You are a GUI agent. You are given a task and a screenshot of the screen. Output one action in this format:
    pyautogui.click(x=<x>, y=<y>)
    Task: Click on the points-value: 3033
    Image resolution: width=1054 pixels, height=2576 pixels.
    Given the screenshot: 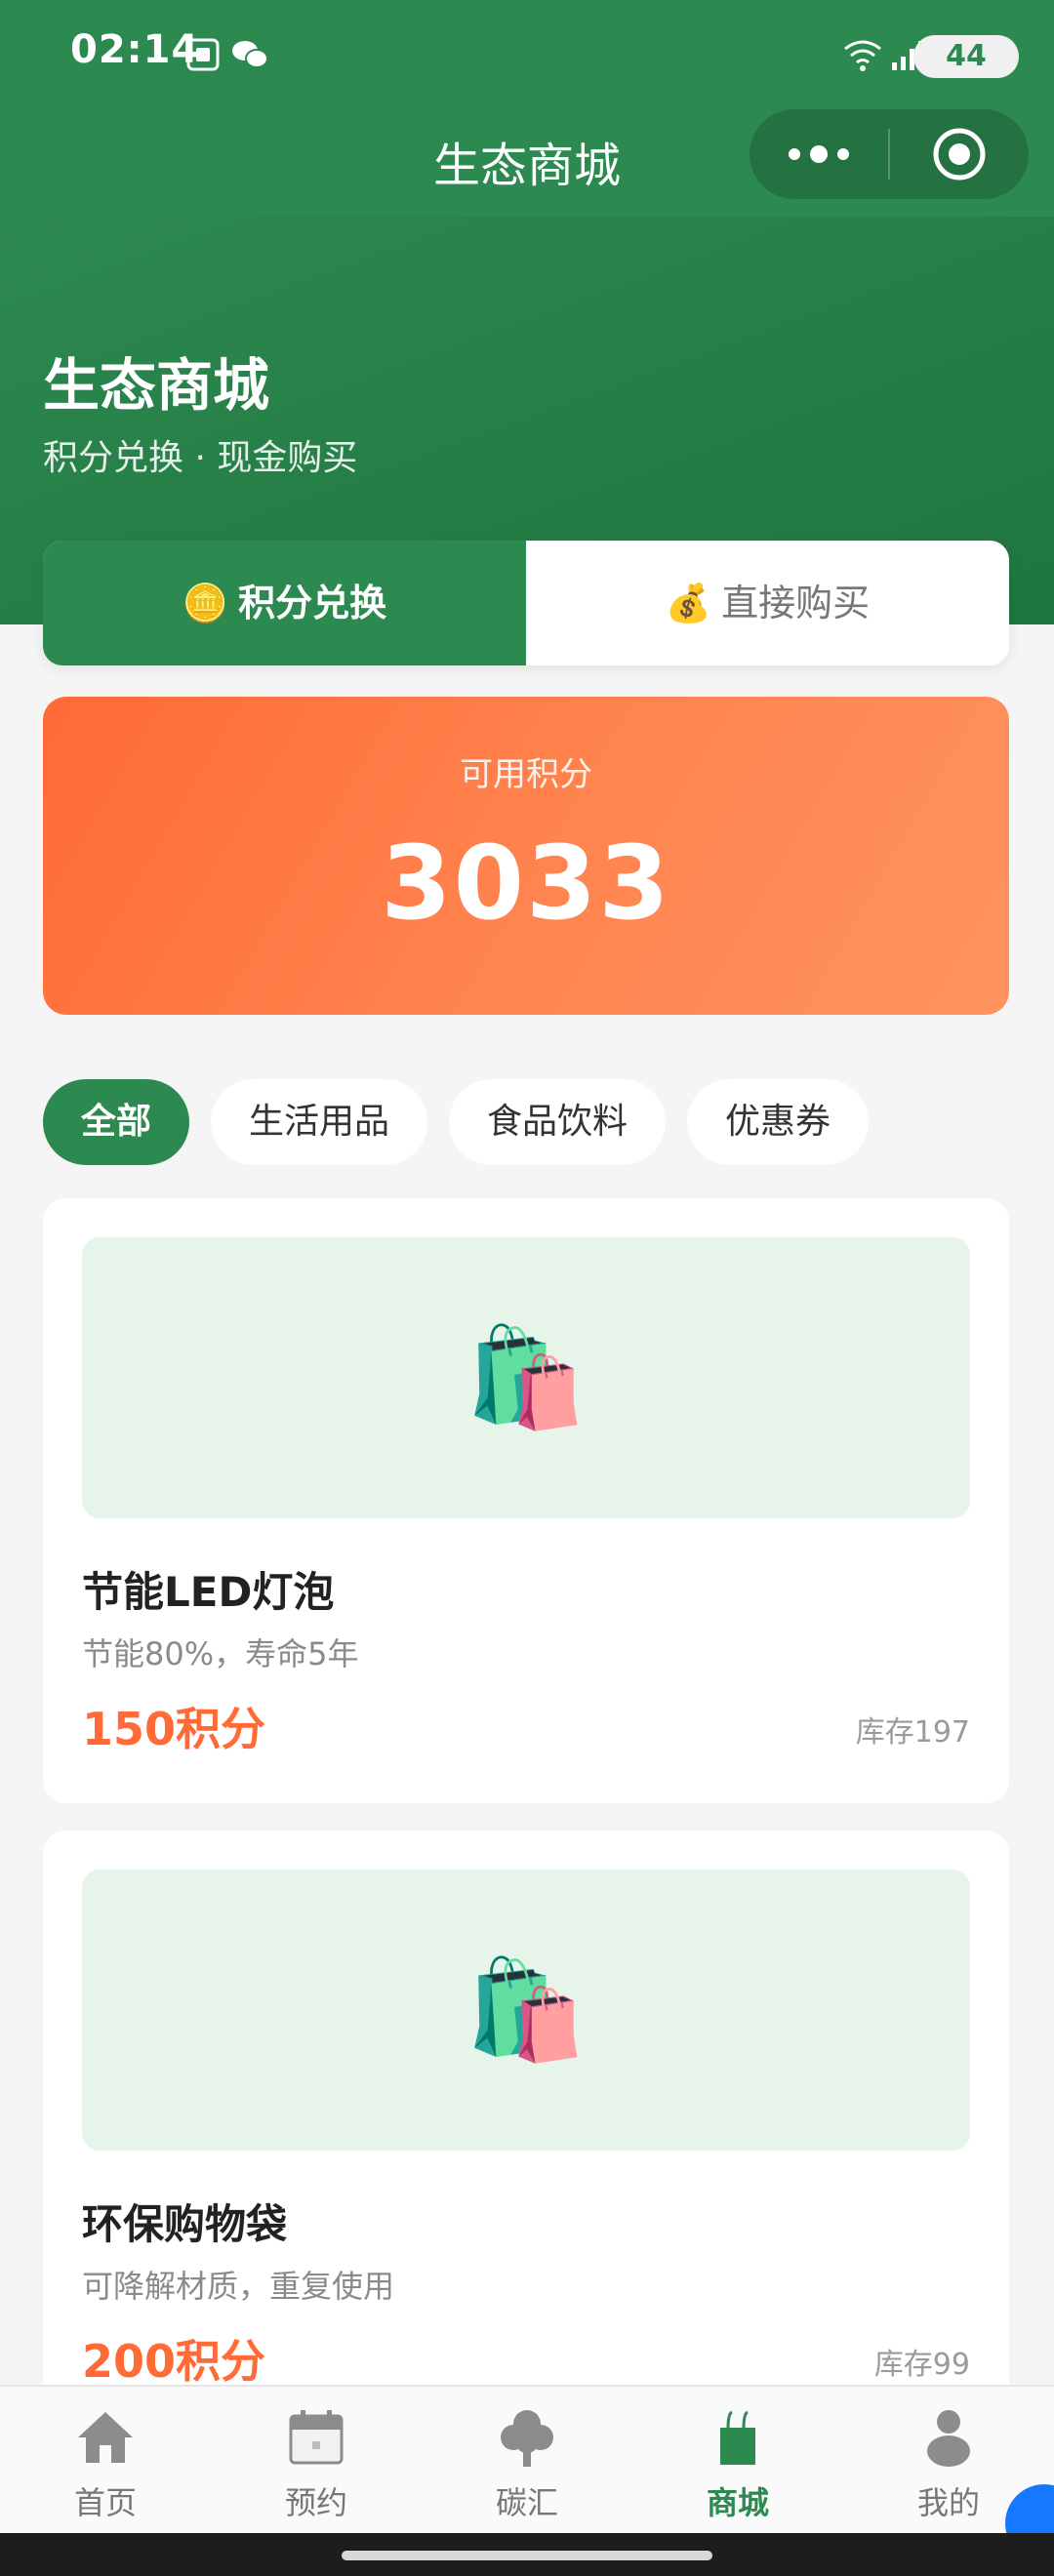 What is the action you would take?
    pyautogui.click(x=526, y=883)
    